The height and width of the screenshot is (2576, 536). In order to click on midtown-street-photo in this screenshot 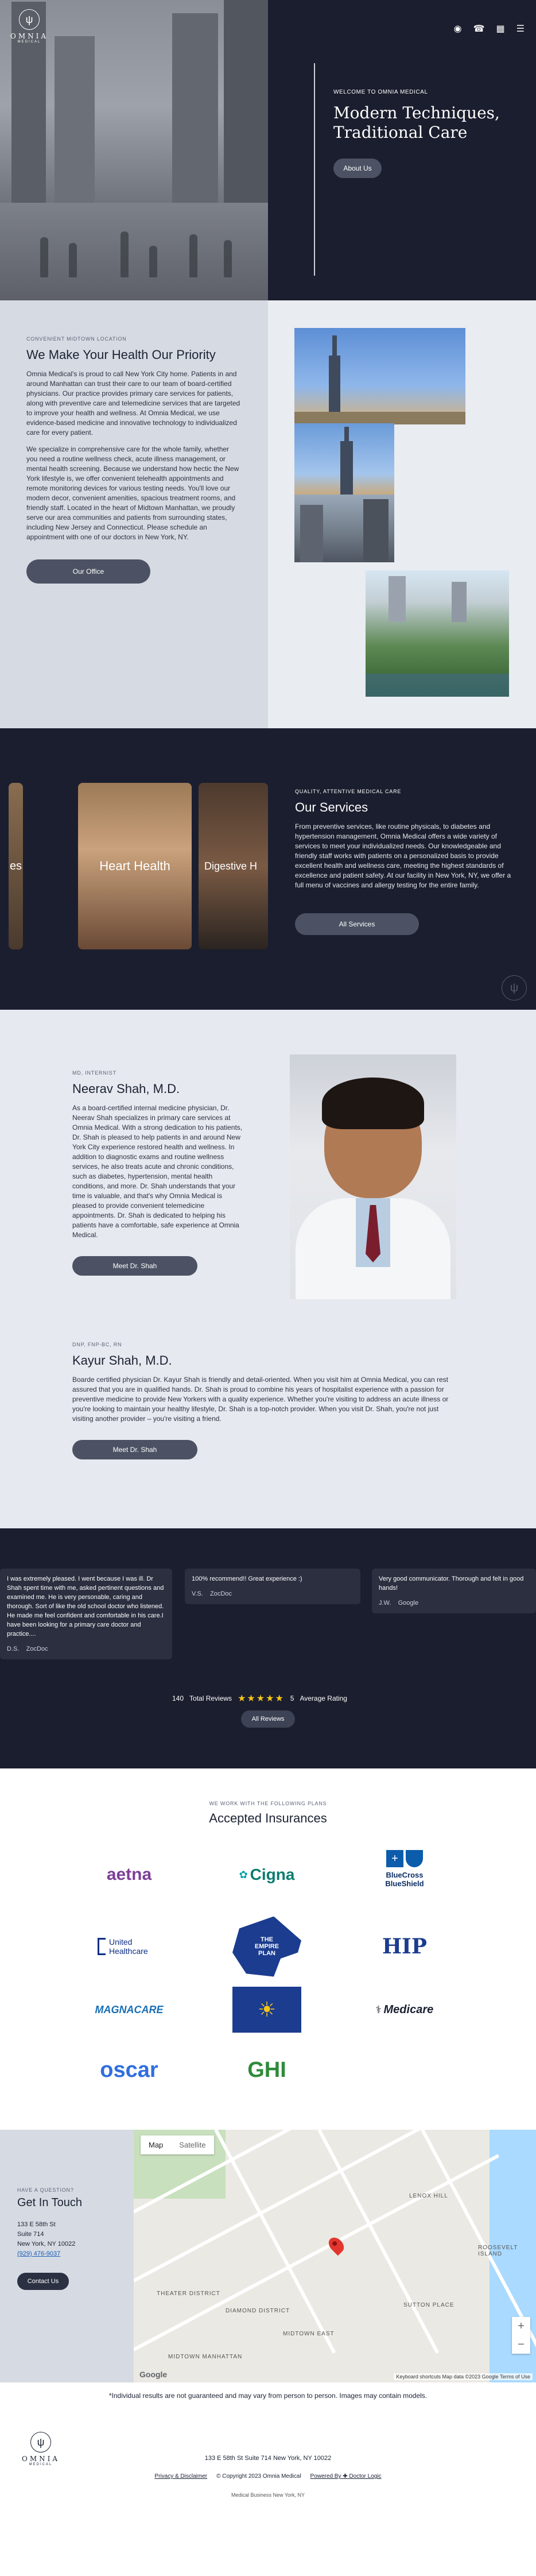, I will do `click(344, 528)`.